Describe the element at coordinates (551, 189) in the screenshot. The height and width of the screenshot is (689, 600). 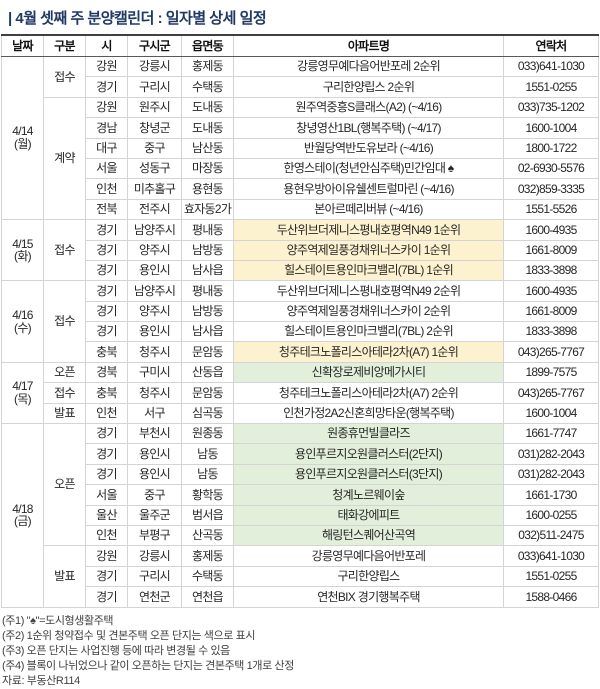
I see `contact-cell: 032)859-3335` at that location.